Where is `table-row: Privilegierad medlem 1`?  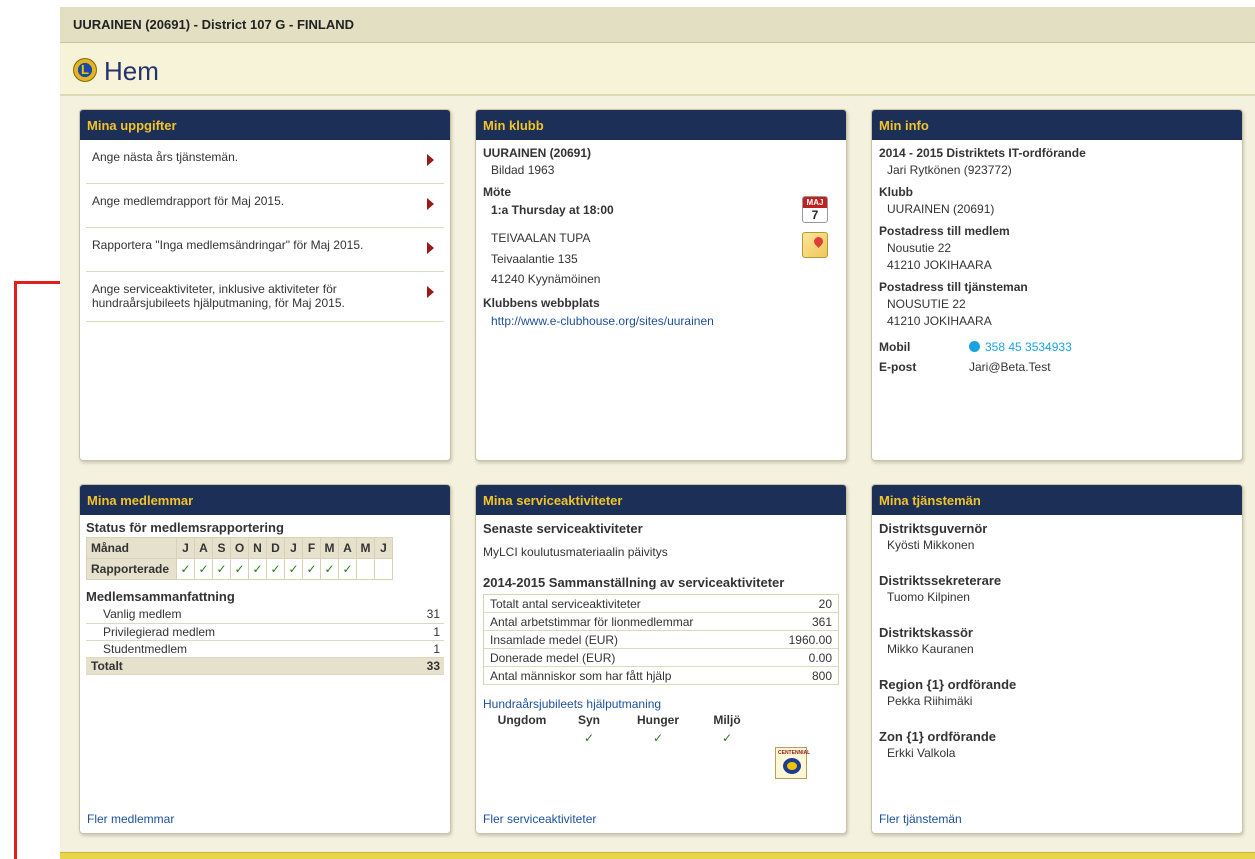 table-row: Privilegierad medlem 1 is located at coordinates (265, 632).